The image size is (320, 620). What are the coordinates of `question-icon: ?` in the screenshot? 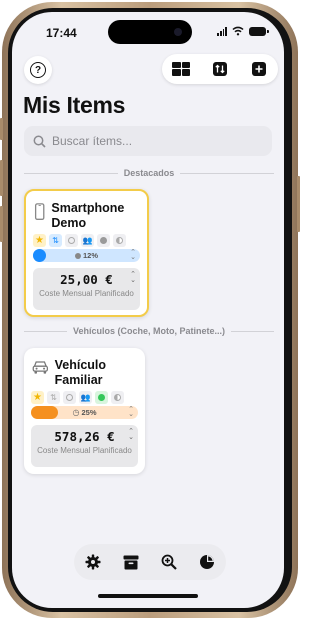 It's located at (38, 70).